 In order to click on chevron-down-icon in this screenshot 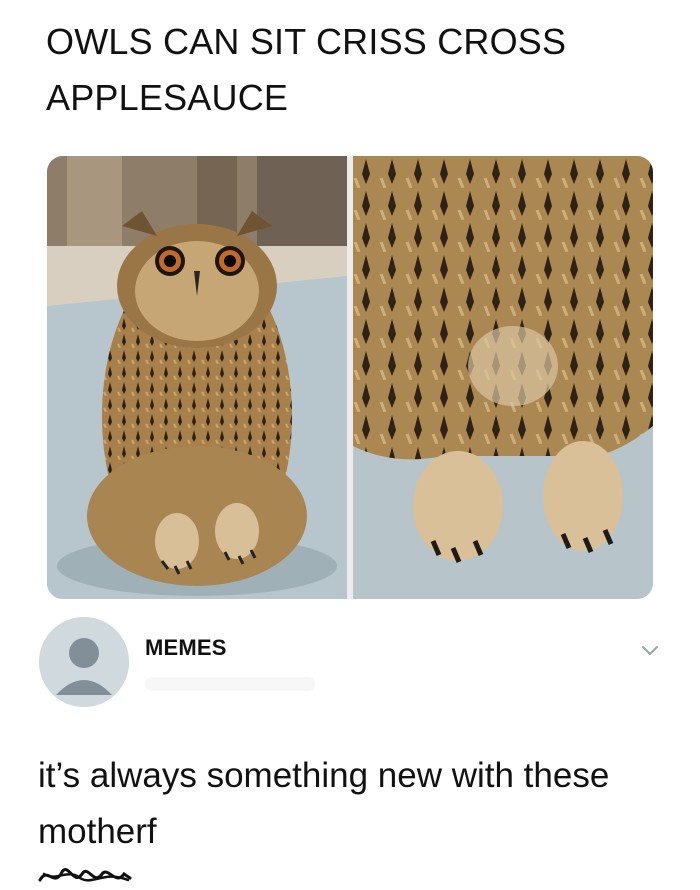, I will do `click(650, 650)`.